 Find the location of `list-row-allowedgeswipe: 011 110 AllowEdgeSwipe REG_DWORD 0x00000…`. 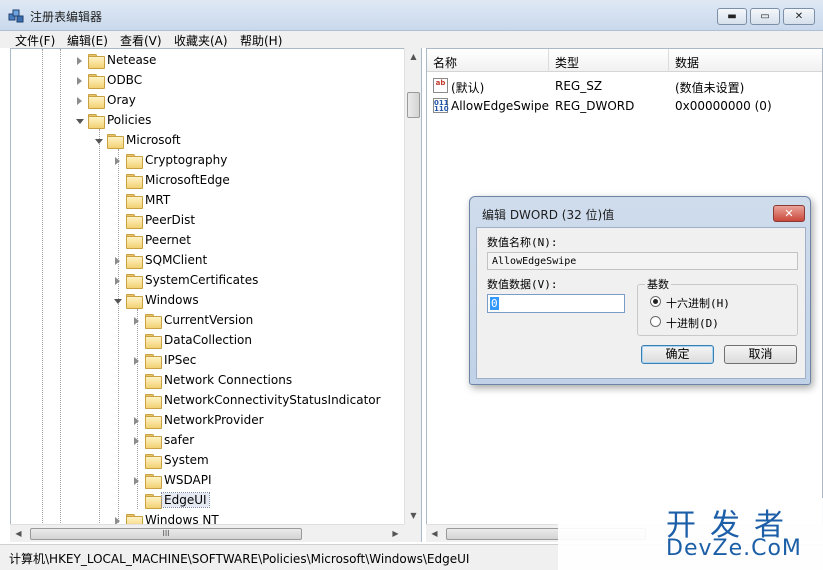

list-row-allowedgeswipe: 011 110 AllowEdgeSwipe REG_DWORD 0x00000… is located at coordinates (624, 106).